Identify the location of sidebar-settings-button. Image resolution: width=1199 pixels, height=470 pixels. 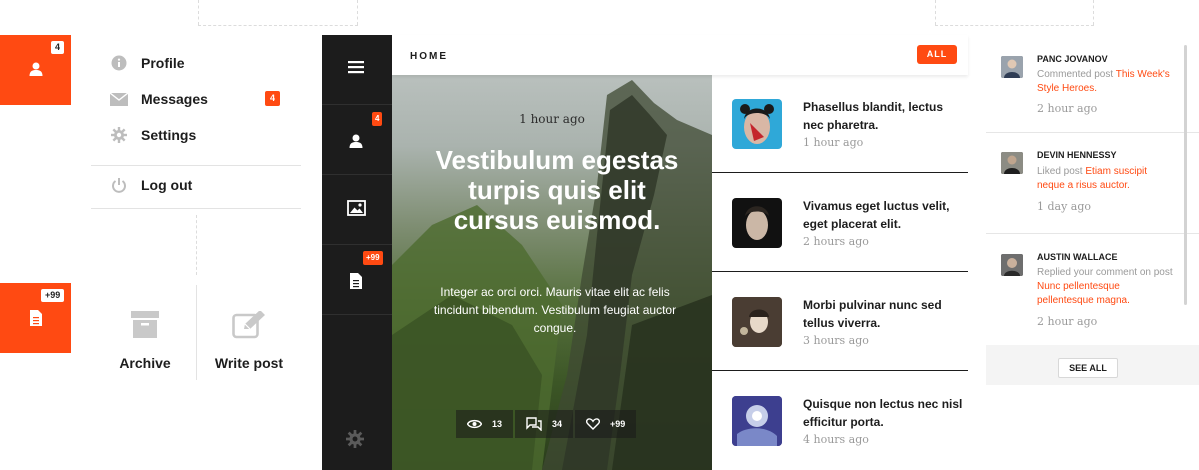
(355, 441).